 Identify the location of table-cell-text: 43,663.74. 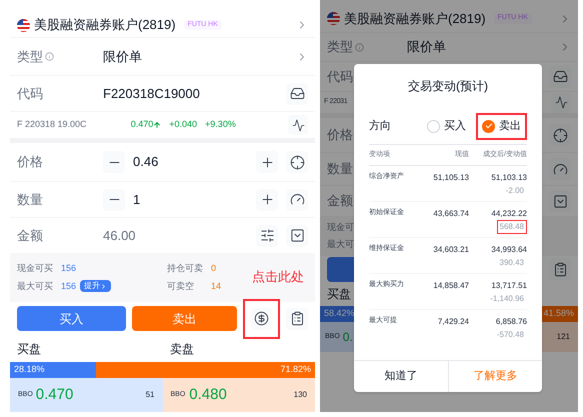
(450, 214).